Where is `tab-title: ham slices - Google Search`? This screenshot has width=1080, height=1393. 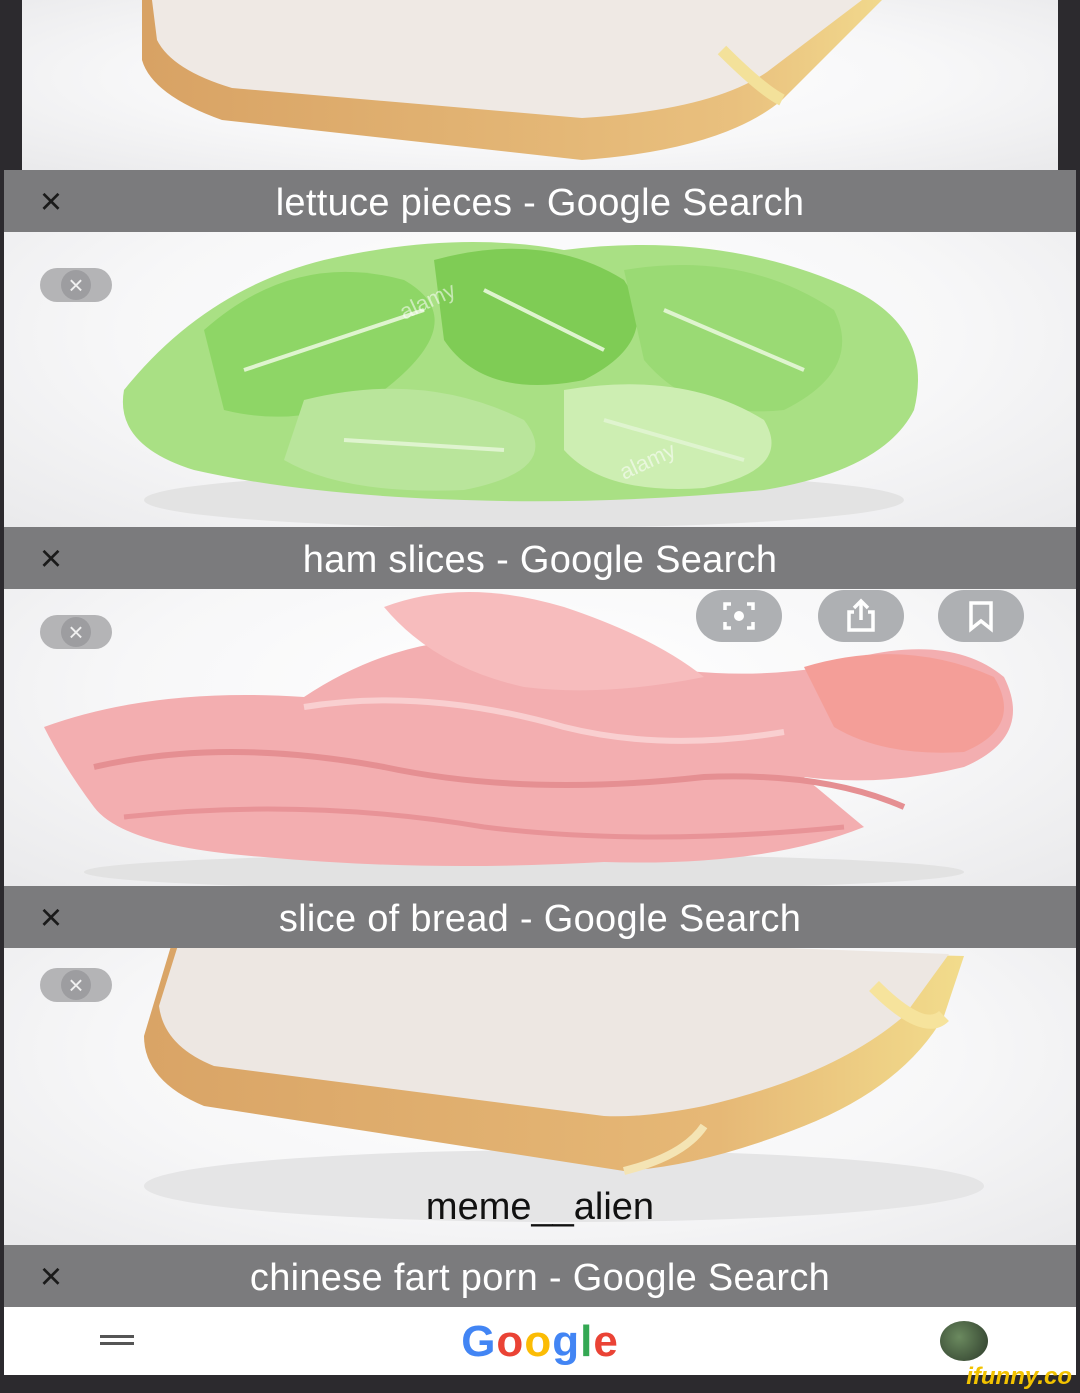 tab-title: ham slices - Google Search is located at coordinates (540, 560).